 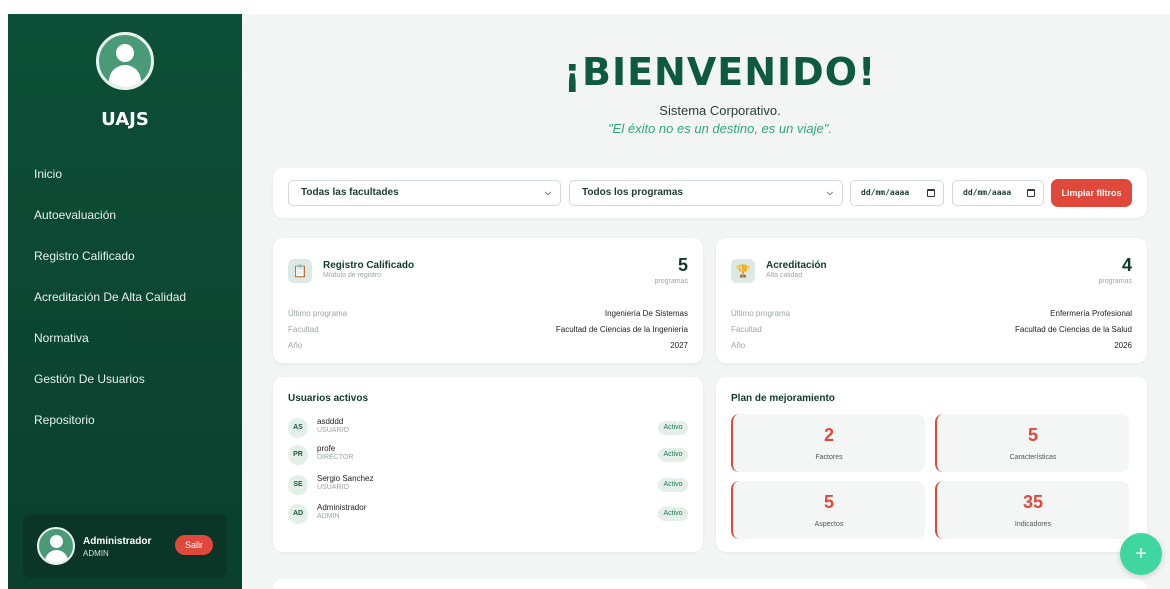 I want to click on card-title: Acreditación, so click(x=796, y=265).